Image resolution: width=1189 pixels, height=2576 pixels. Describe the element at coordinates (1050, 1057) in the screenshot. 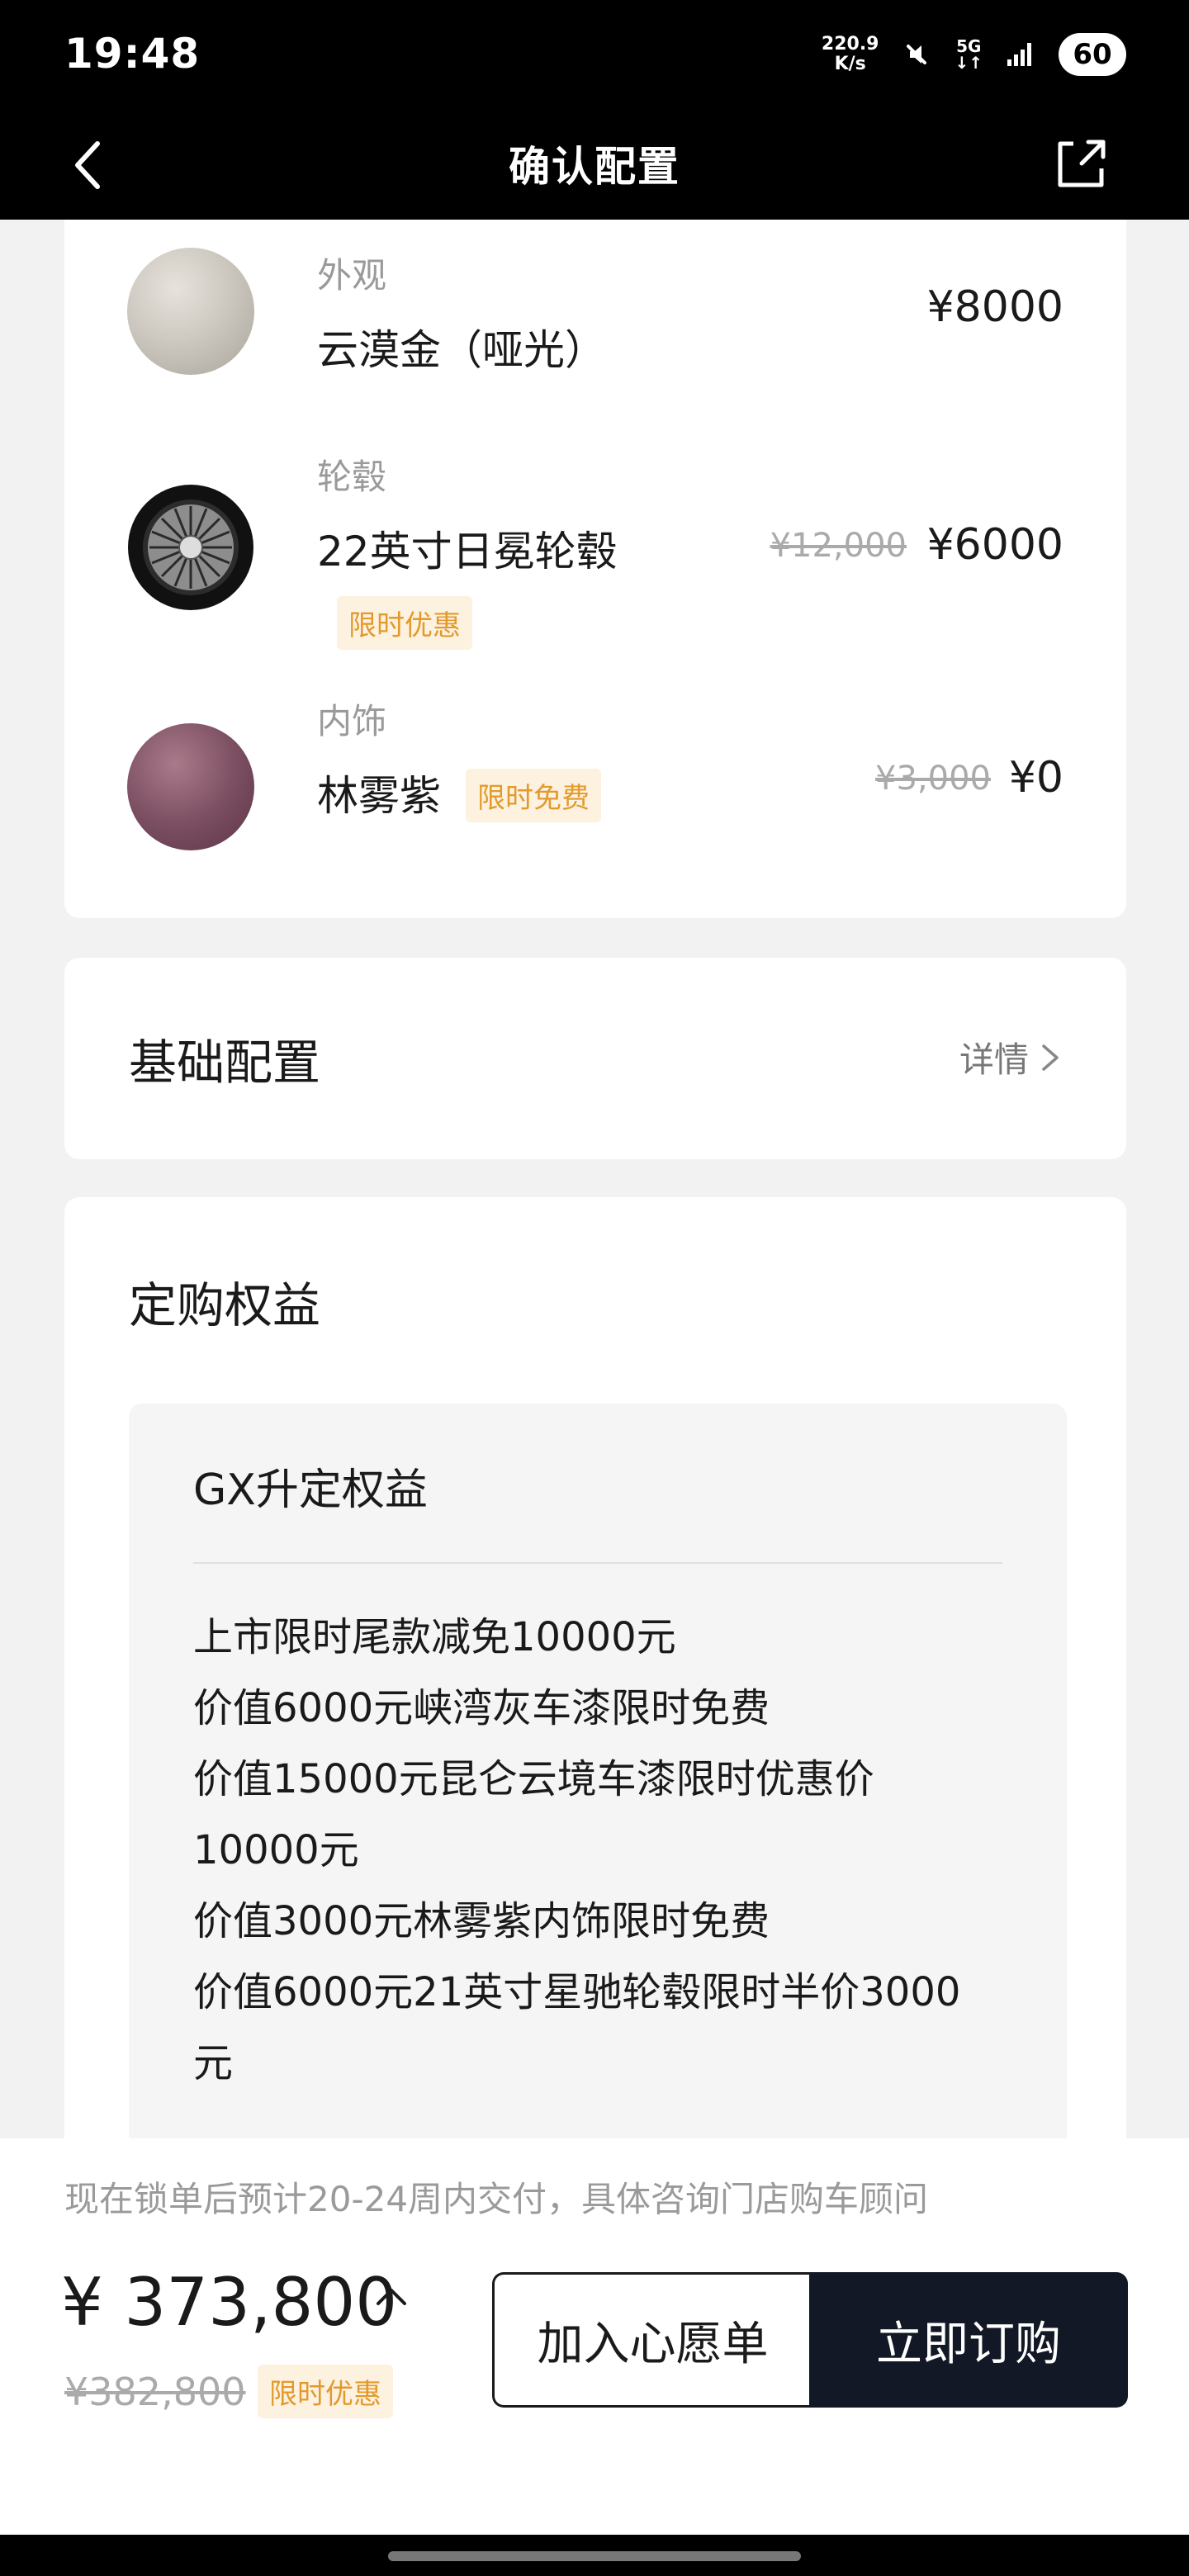

I see `chevron-right-icon` at that location.